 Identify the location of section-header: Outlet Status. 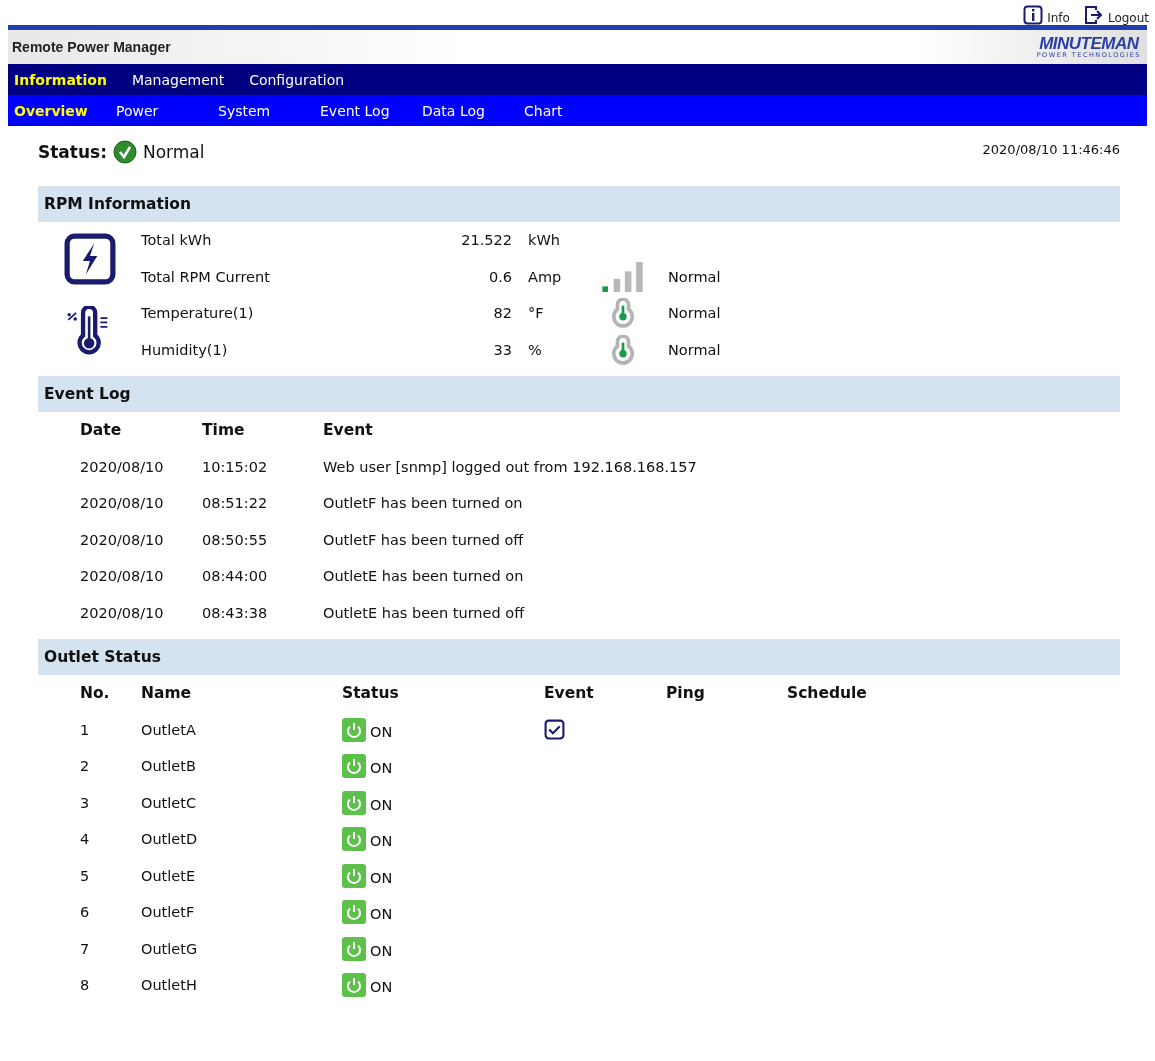
(579, 657).